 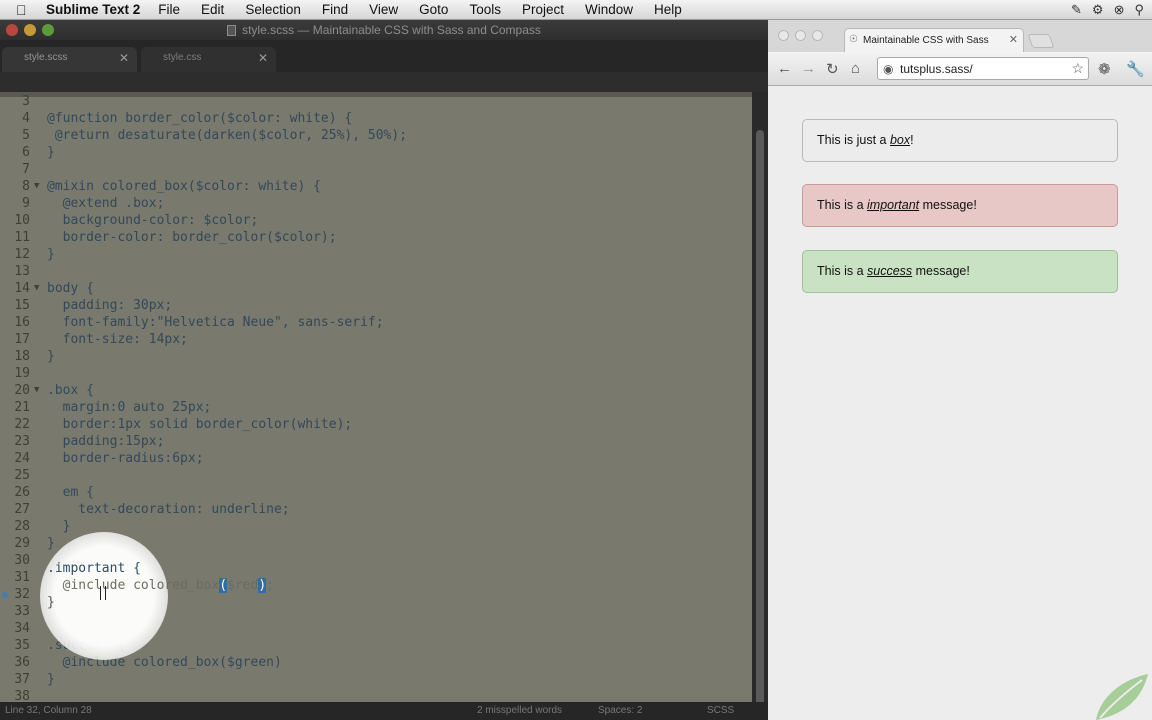 What do you see at coordinates (46, 57) in the screenshot?
I see `tab-label: style.scss` at bounding box center [46, 57].